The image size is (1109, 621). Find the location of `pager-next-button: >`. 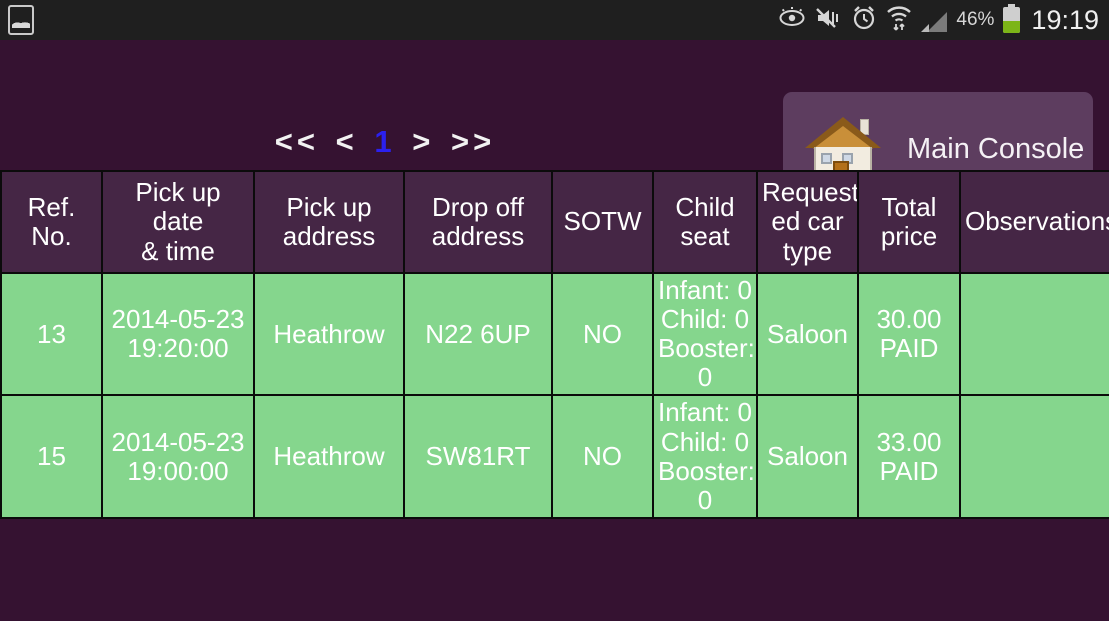

pager-next-button: > is located at coordinates (423, 142).